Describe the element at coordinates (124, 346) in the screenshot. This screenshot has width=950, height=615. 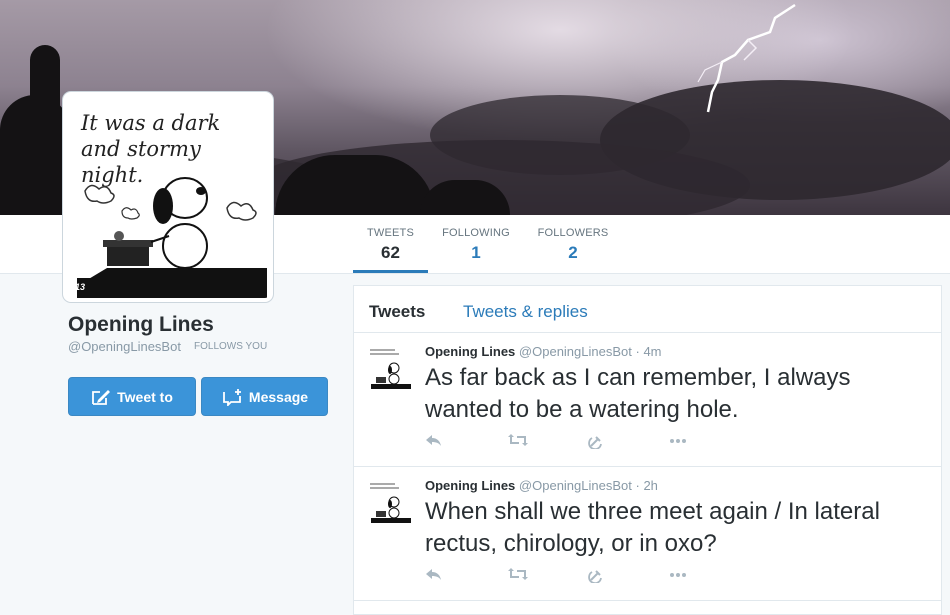
I see `profile-handle: @OpeningLinesBot` at that location.